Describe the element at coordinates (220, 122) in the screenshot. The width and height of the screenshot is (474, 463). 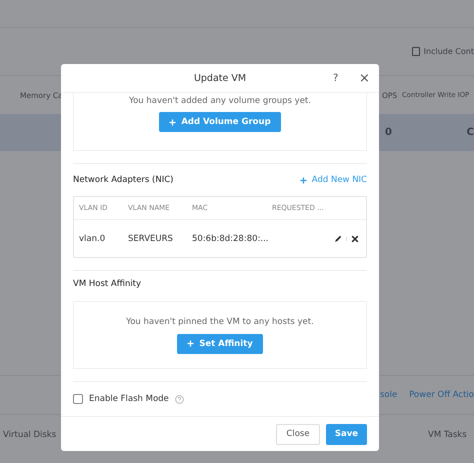
I see `add-volume-group-button: Add Volume Group` at that location.